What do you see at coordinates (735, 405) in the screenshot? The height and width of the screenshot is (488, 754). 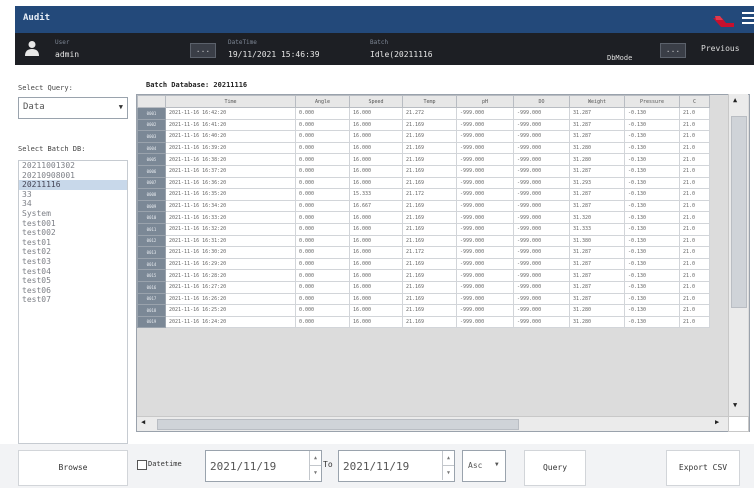 I see `scroll-down-icon: ▼` at bounding box center [735, 405].